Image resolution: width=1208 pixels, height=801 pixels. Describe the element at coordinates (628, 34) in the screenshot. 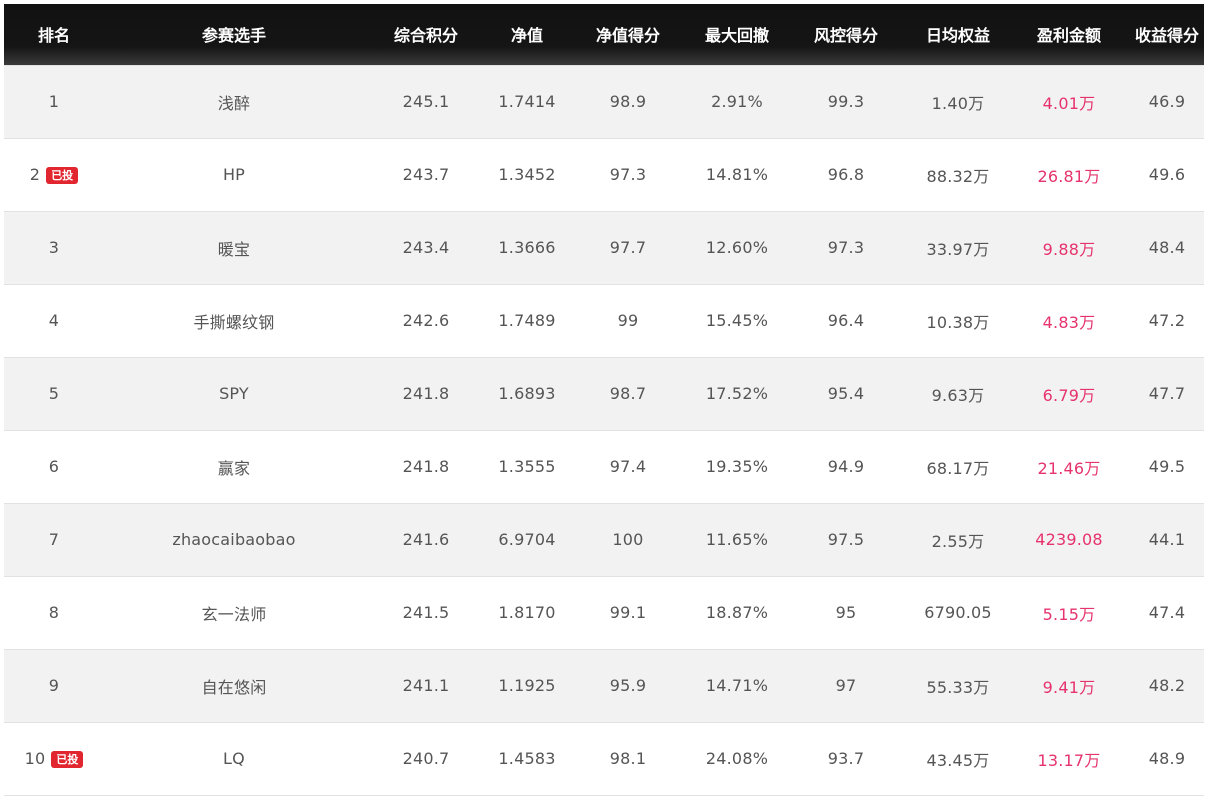

I see `header-net-value-score: 净值得分` at that location.